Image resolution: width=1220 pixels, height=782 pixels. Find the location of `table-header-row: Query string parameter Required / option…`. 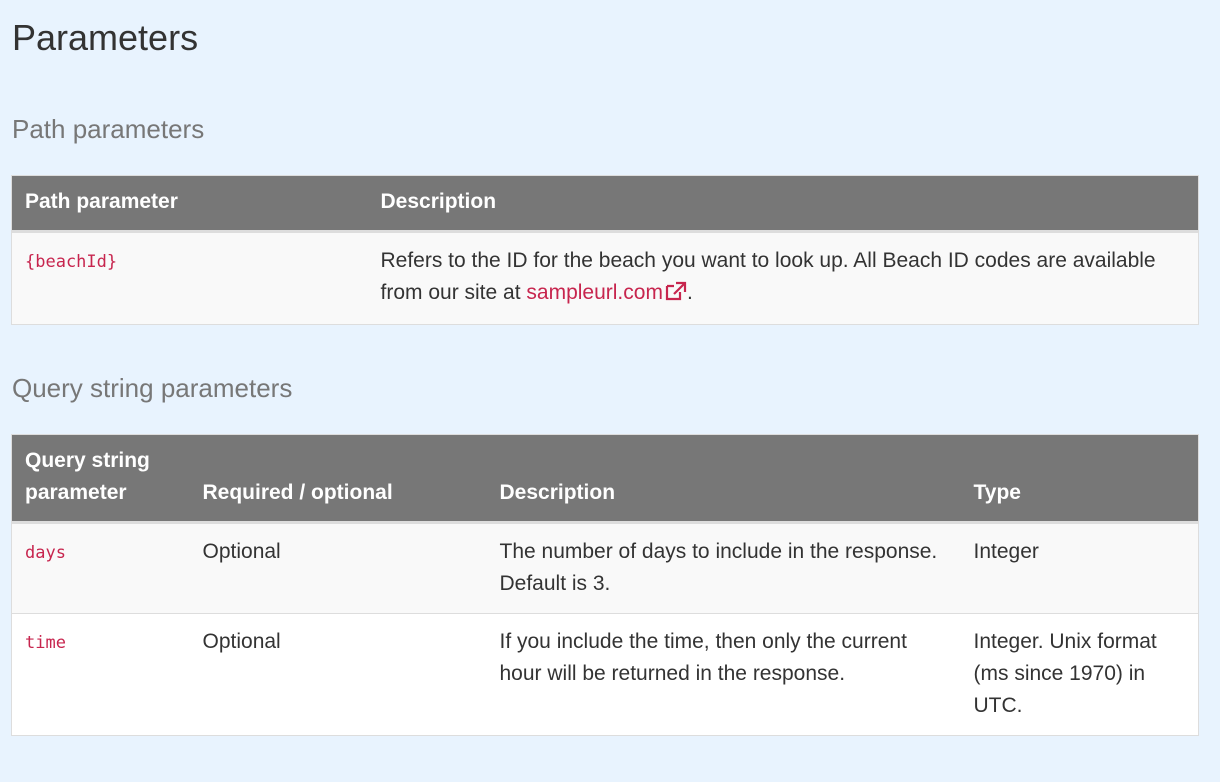

table-header-row: Query string parameter Required / option… is located at coordinates (605, 479).